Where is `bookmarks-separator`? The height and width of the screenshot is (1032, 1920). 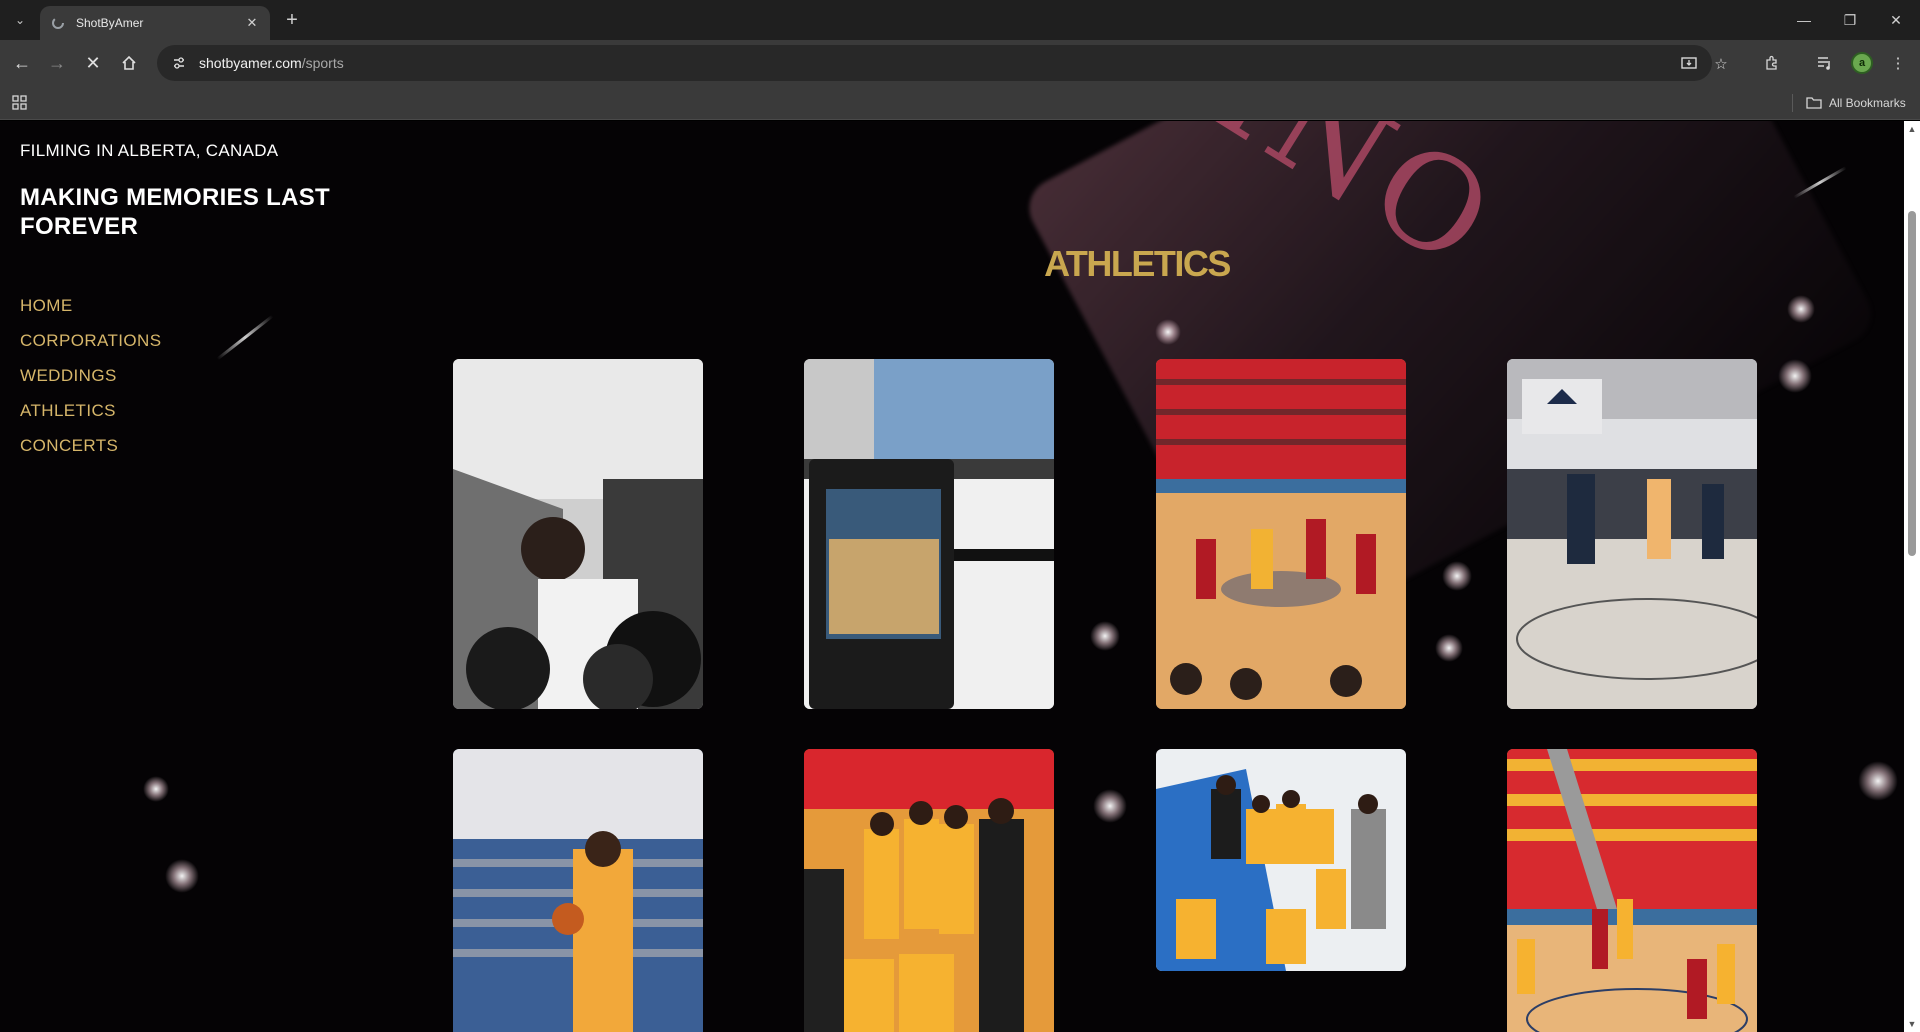
bookmarks-separator is located at coordinates (1792, 103).